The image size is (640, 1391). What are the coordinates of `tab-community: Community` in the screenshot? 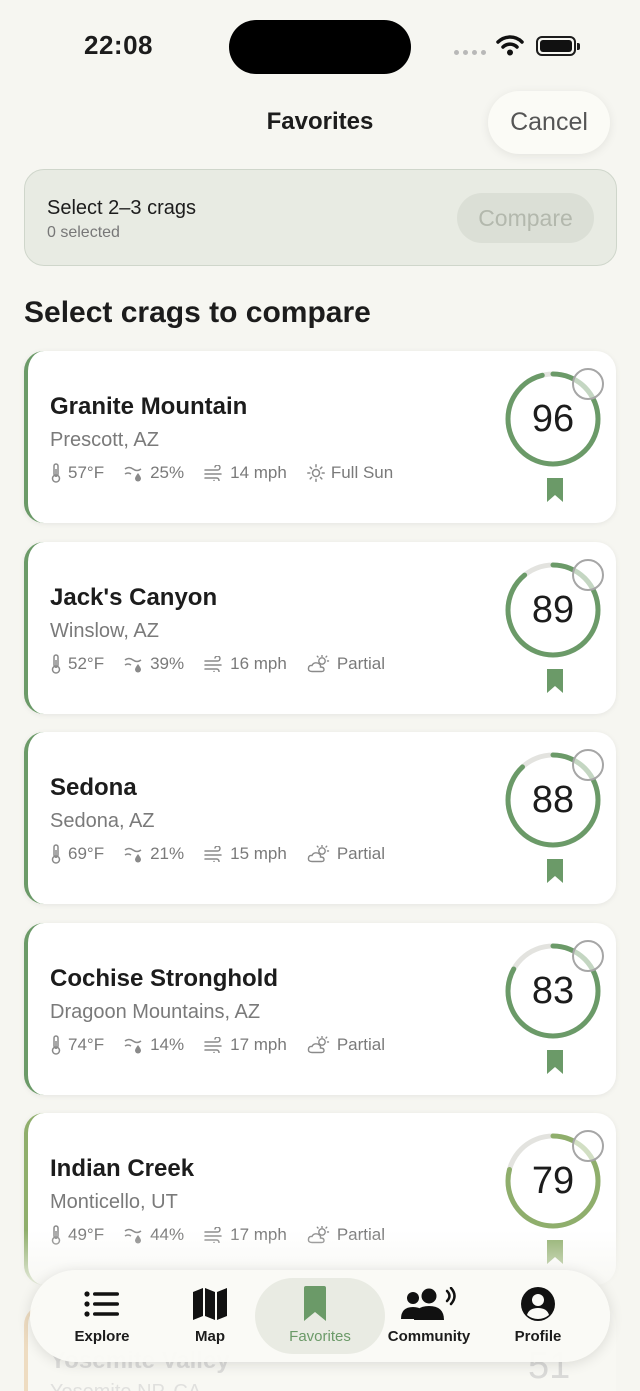 It's located at (429, 1316).